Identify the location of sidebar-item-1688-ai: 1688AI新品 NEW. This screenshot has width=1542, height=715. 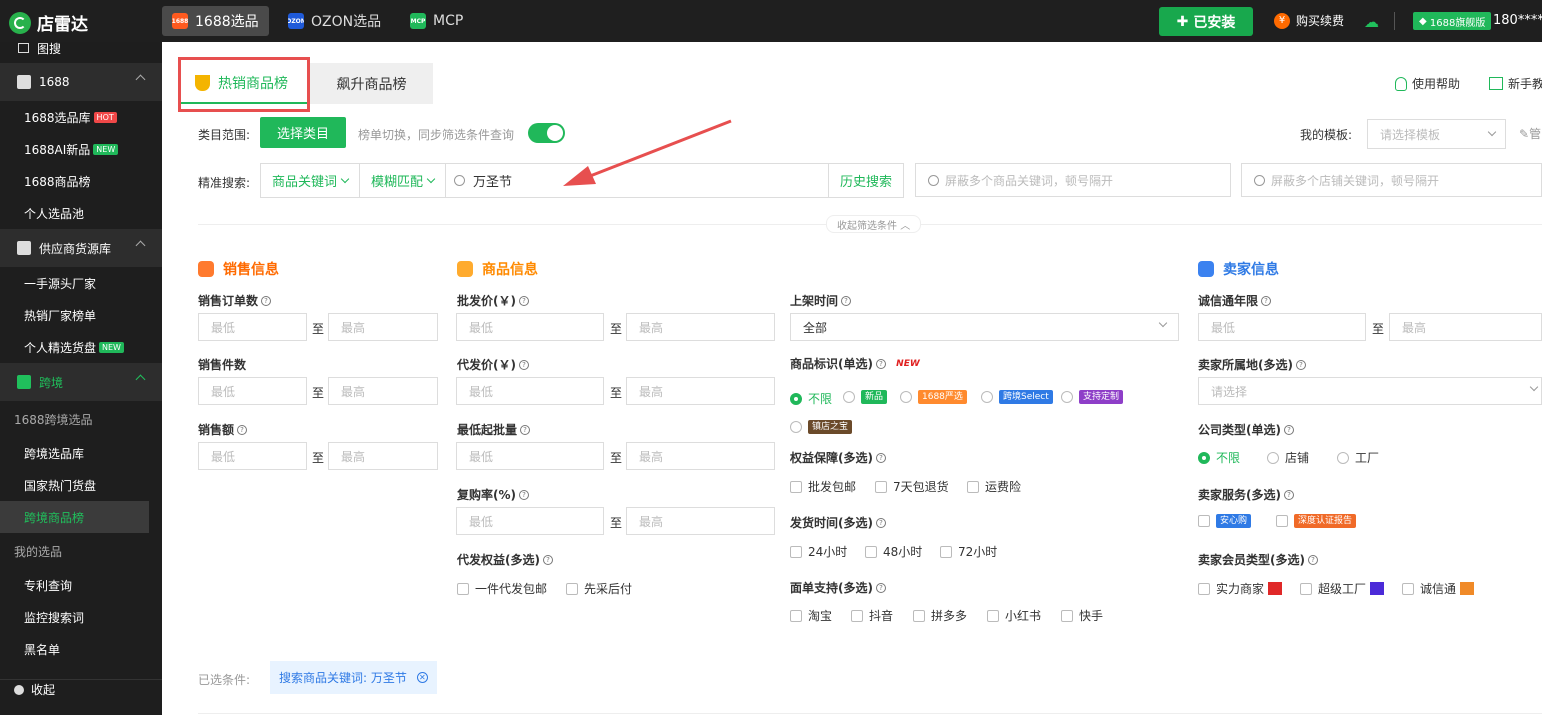
(81, 149).